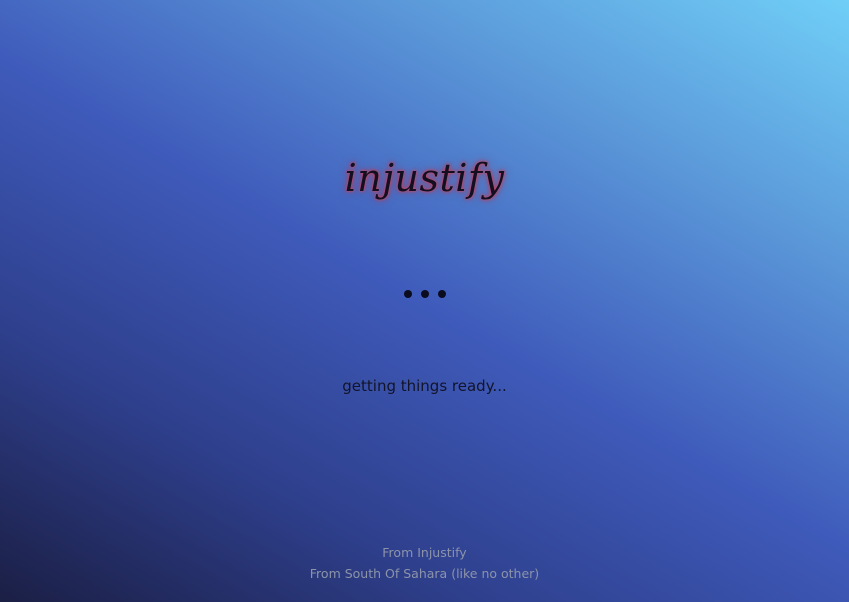  Describe the element at coordinates (424, 573) in the screenshot. I see `footer-line-origin: From South Of Sahara (like no other)` at that location.